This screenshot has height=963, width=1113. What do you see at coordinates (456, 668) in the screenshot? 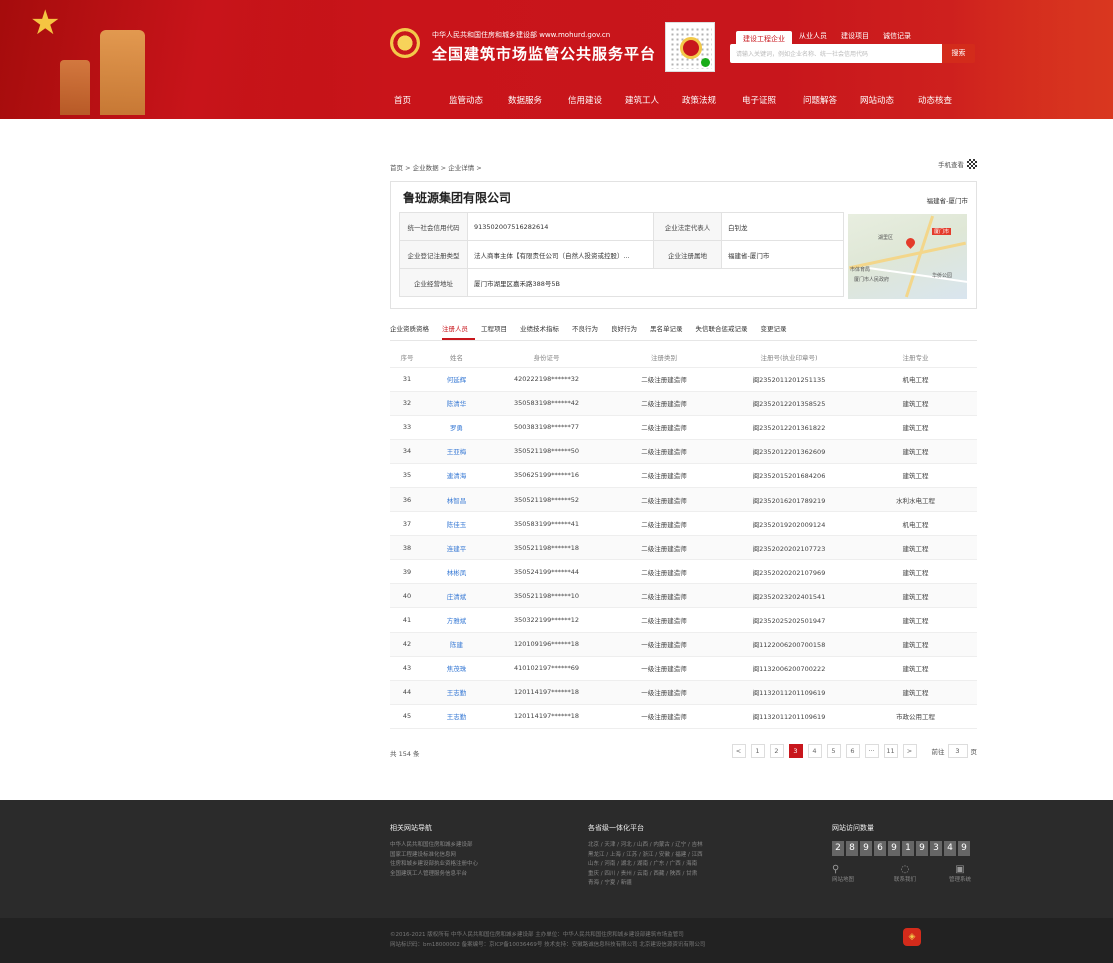
I see `cell-name: 焦茂珠` at bounding box center [456, 668].